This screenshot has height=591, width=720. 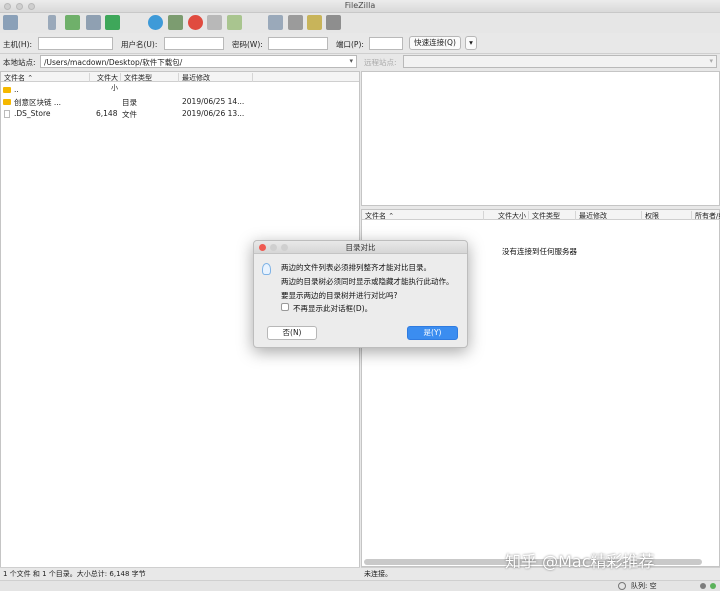 I want to click on password-input, so click(x=298, y=43).